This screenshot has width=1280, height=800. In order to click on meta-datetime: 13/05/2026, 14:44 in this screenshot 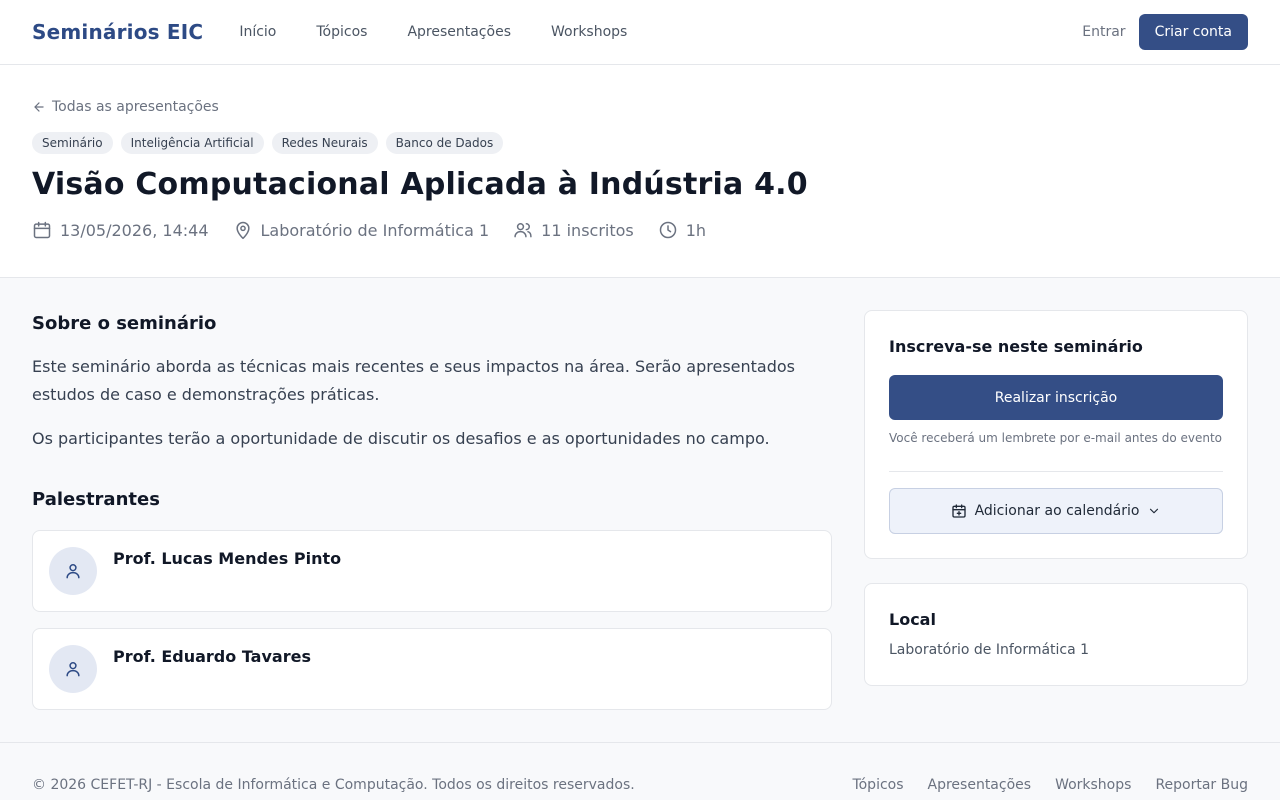, I will do `click(120, 230)`.